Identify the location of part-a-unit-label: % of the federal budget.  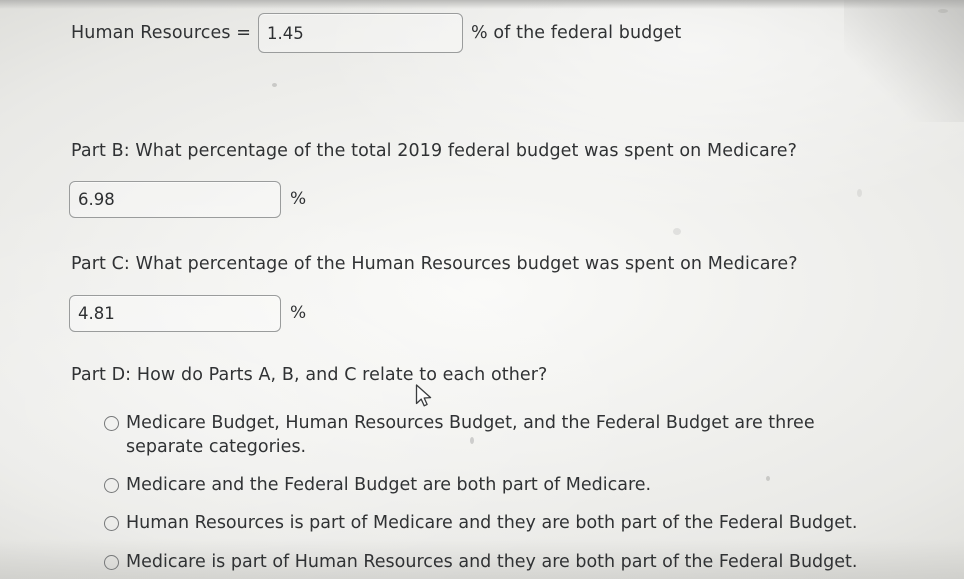
(576, 32).